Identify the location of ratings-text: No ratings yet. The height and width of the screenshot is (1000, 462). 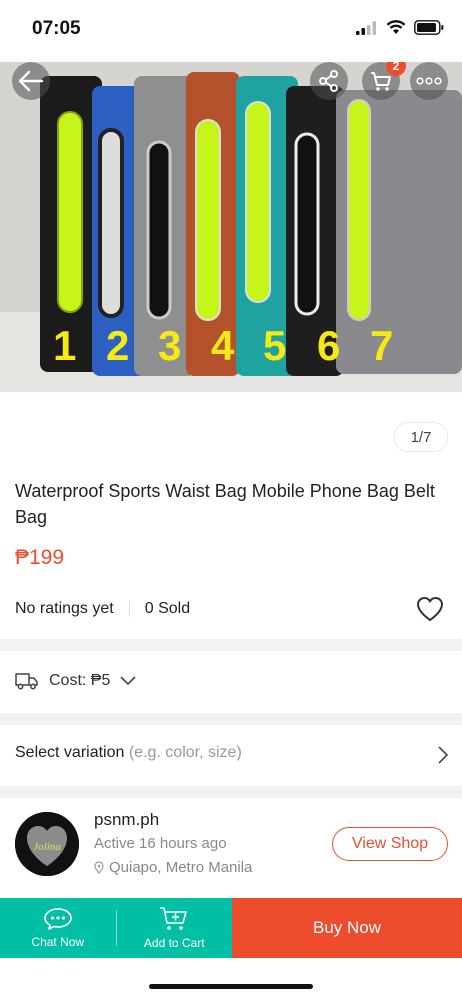
(64, 608).